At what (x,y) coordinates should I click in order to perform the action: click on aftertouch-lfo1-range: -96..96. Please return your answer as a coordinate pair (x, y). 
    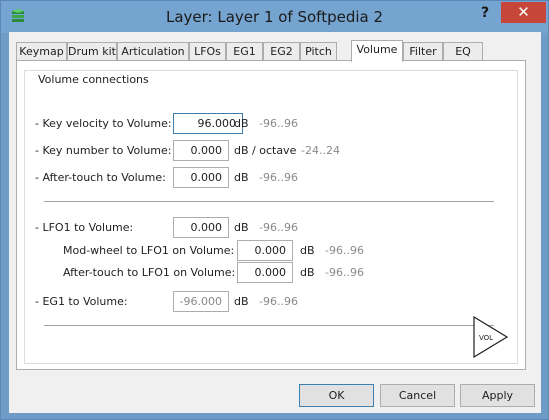
    Looking at the image, I should click on (344, 272).